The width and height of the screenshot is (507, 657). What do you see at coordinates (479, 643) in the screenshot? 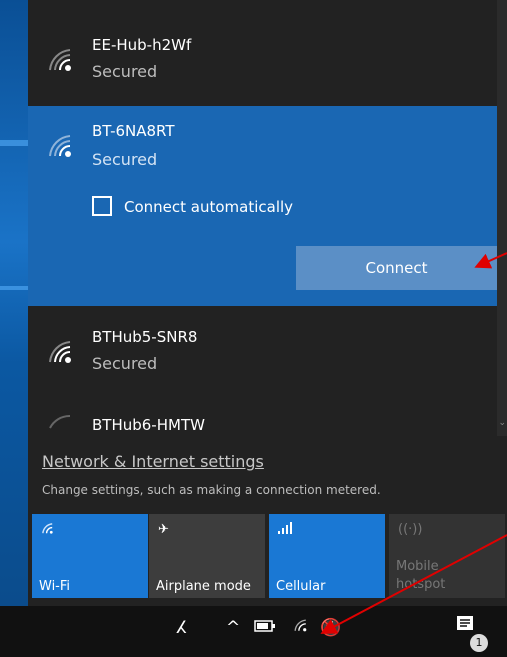
I see `notification-count-badge: 1` at bounding box center [479, 643].